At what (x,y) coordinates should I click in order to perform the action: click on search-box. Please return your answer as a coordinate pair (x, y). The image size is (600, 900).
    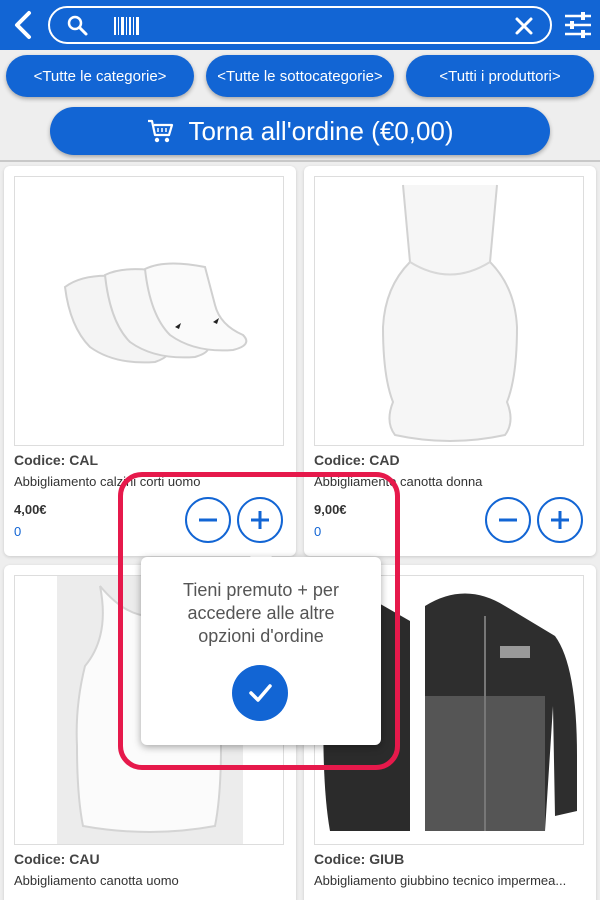
    Looking at the image, I should click on (300, 25).